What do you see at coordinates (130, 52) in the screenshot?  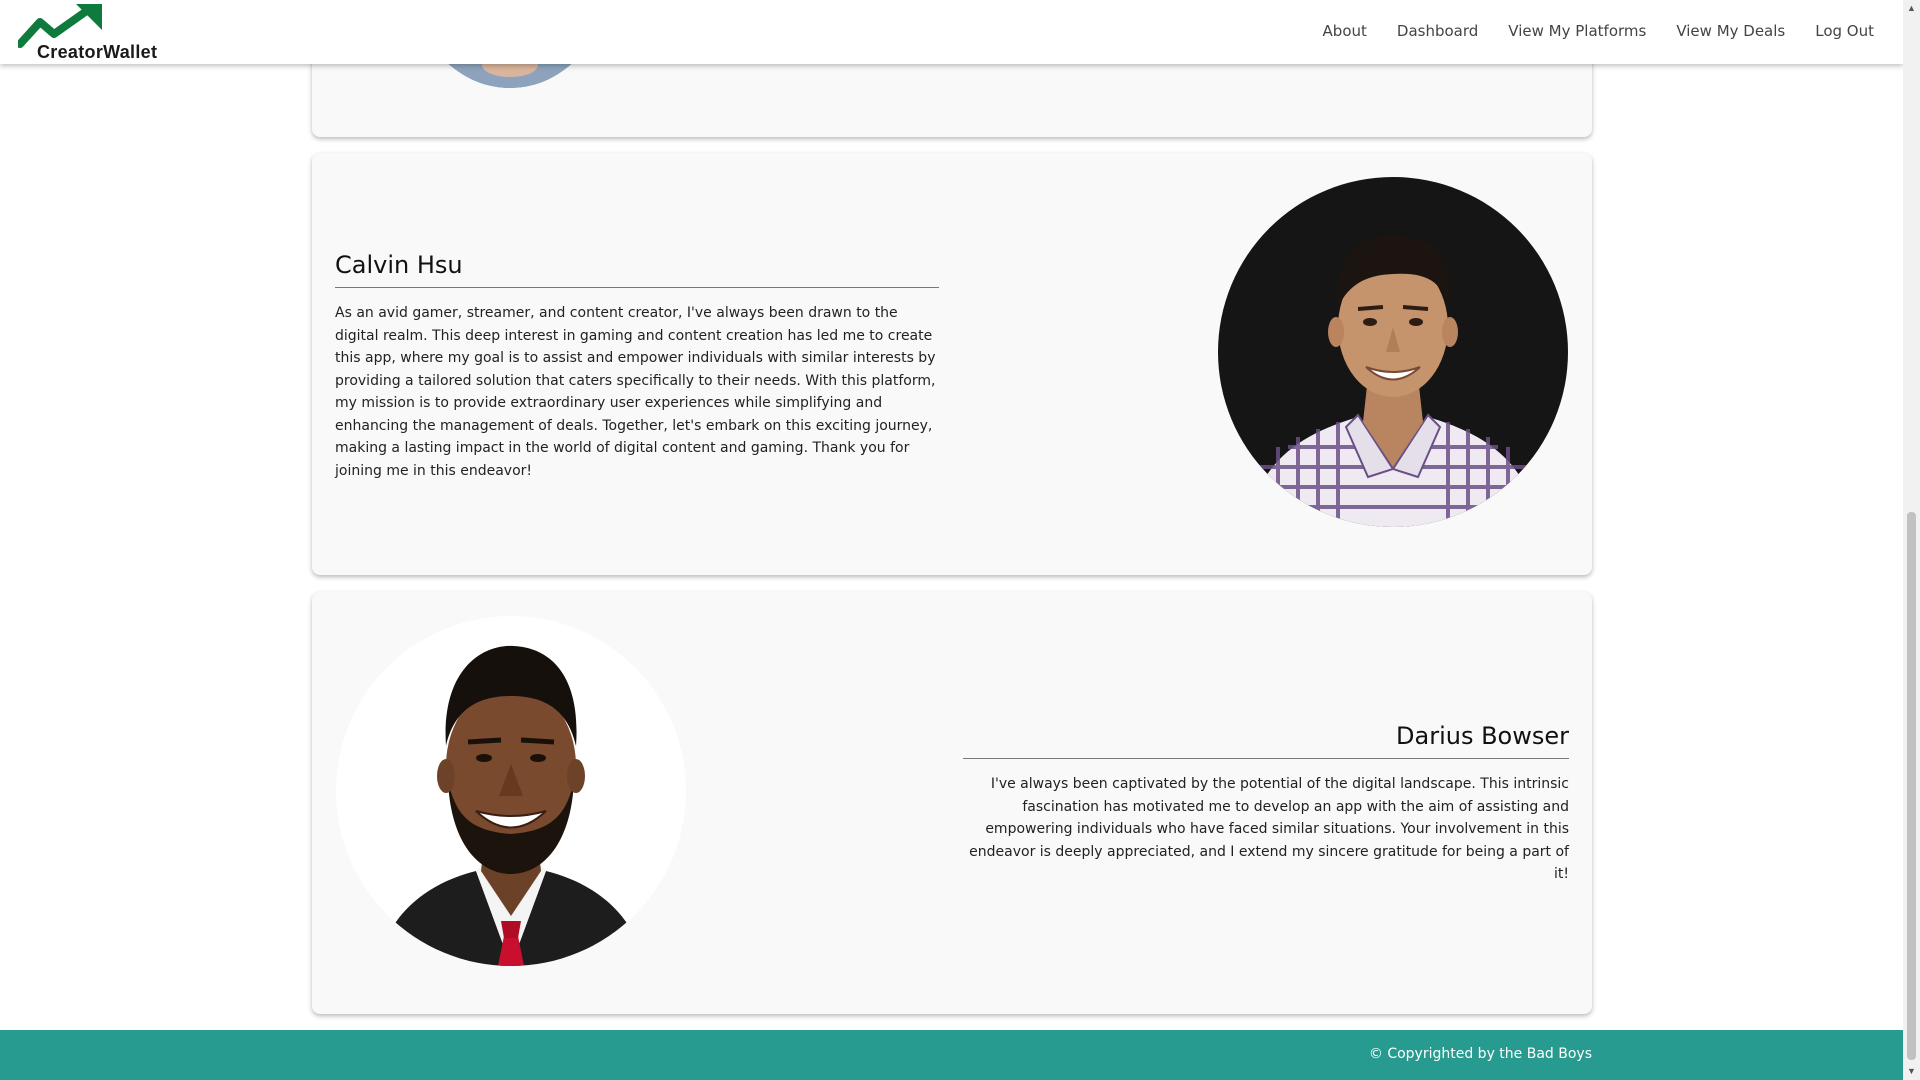 I see `brand-name-part2: Wallet` at bounding box center [130, 52].